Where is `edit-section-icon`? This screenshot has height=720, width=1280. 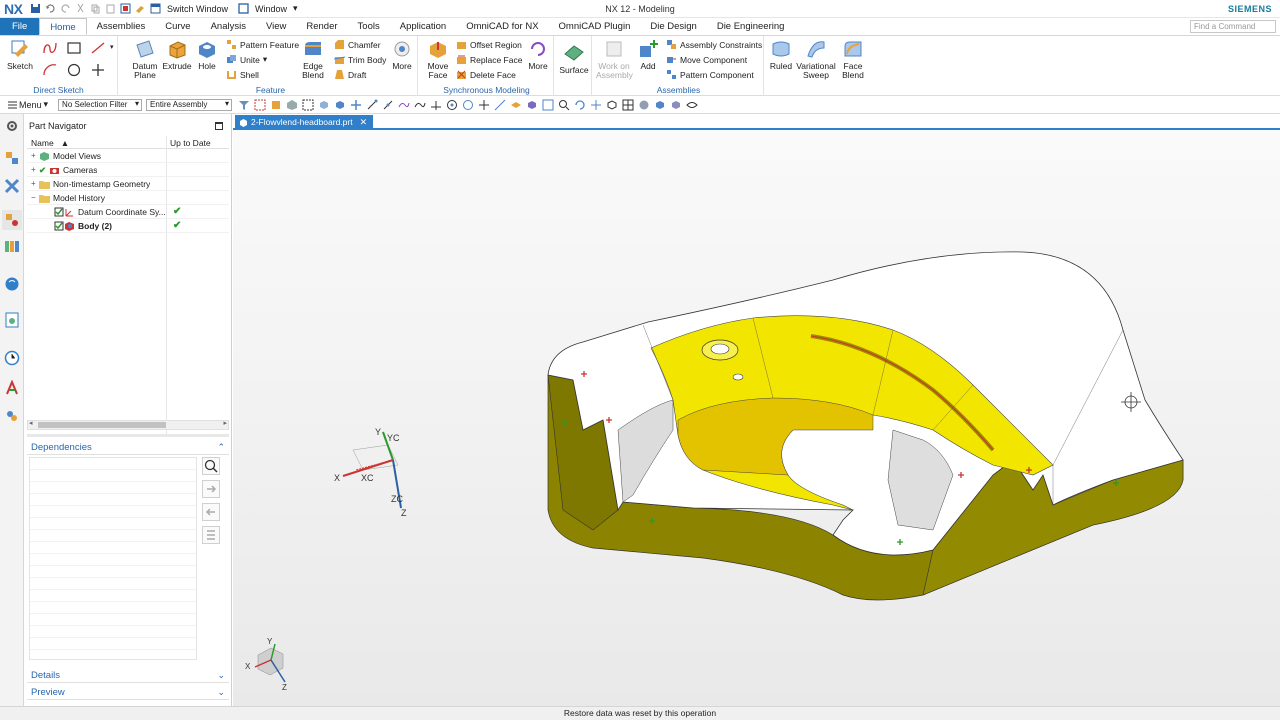 edit-section-icon is located at coordinates (676, 105).